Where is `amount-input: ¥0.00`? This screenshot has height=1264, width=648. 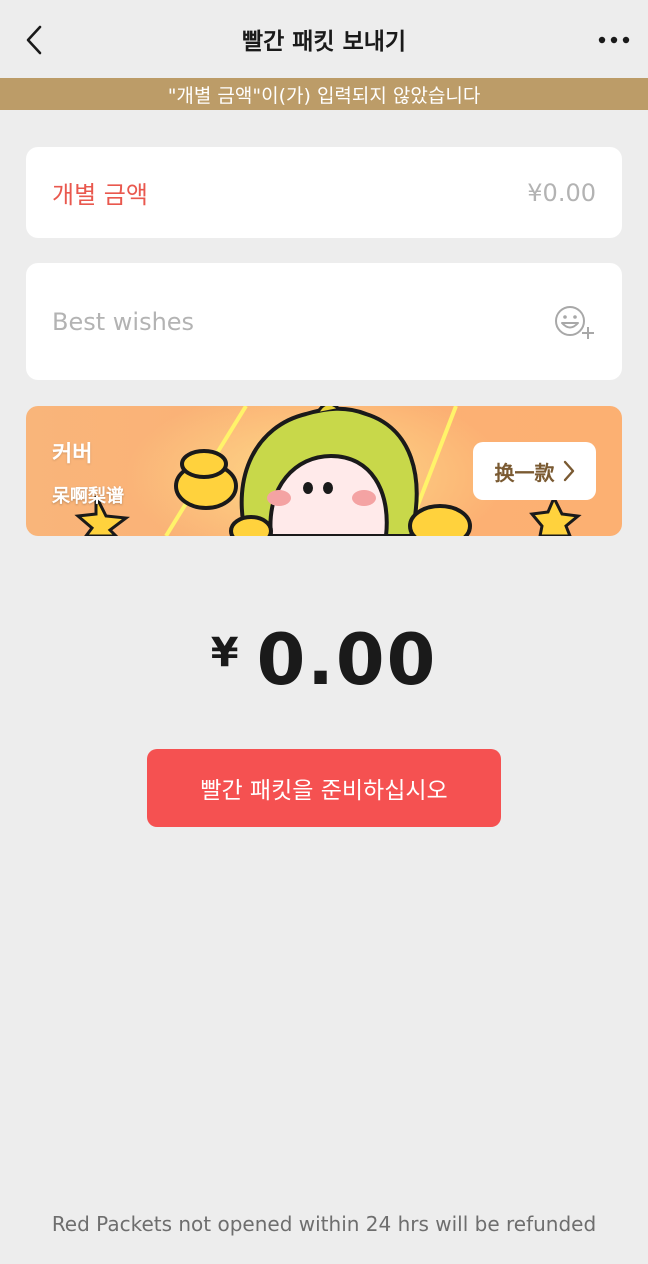 amount-input: ¥0.00 is located at coordinates (561, 192).